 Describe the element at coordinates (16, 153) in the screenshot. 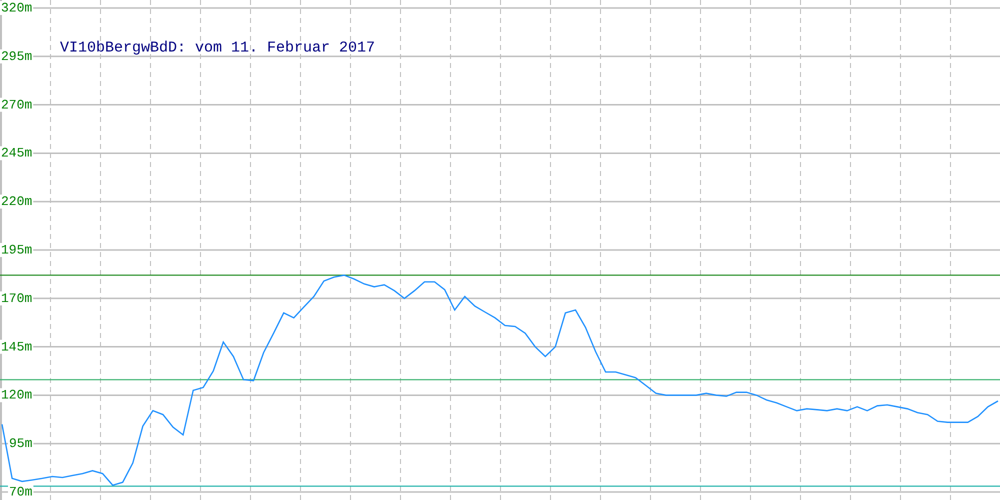

I see `axis-label: 245m` at that location.